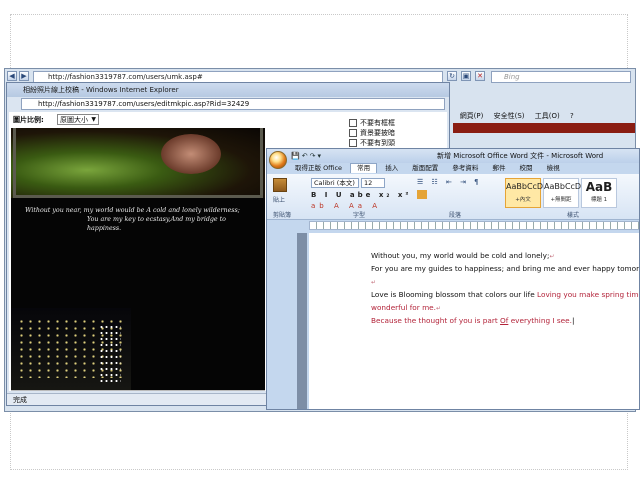 Image resolution: width=640 pixels, height=480 pixels. I want to click on compat-icon: ▣, so click(466, 76).